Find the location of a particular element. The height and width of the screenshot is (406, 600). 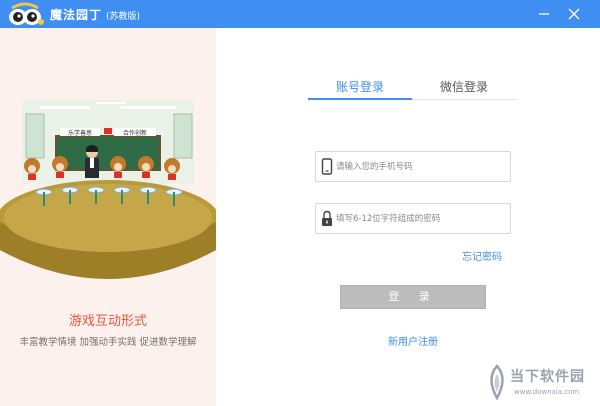

password-input is located at coordinates (422, 218).